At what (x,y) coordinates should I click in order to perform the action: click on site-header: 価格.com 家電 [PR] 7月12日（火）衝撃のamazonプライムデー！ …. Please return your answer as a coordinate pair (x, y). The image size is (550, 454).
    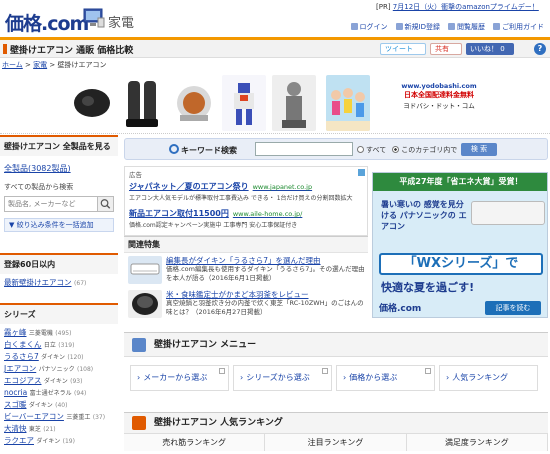
    Looking at the image, I should click on (275, 20).